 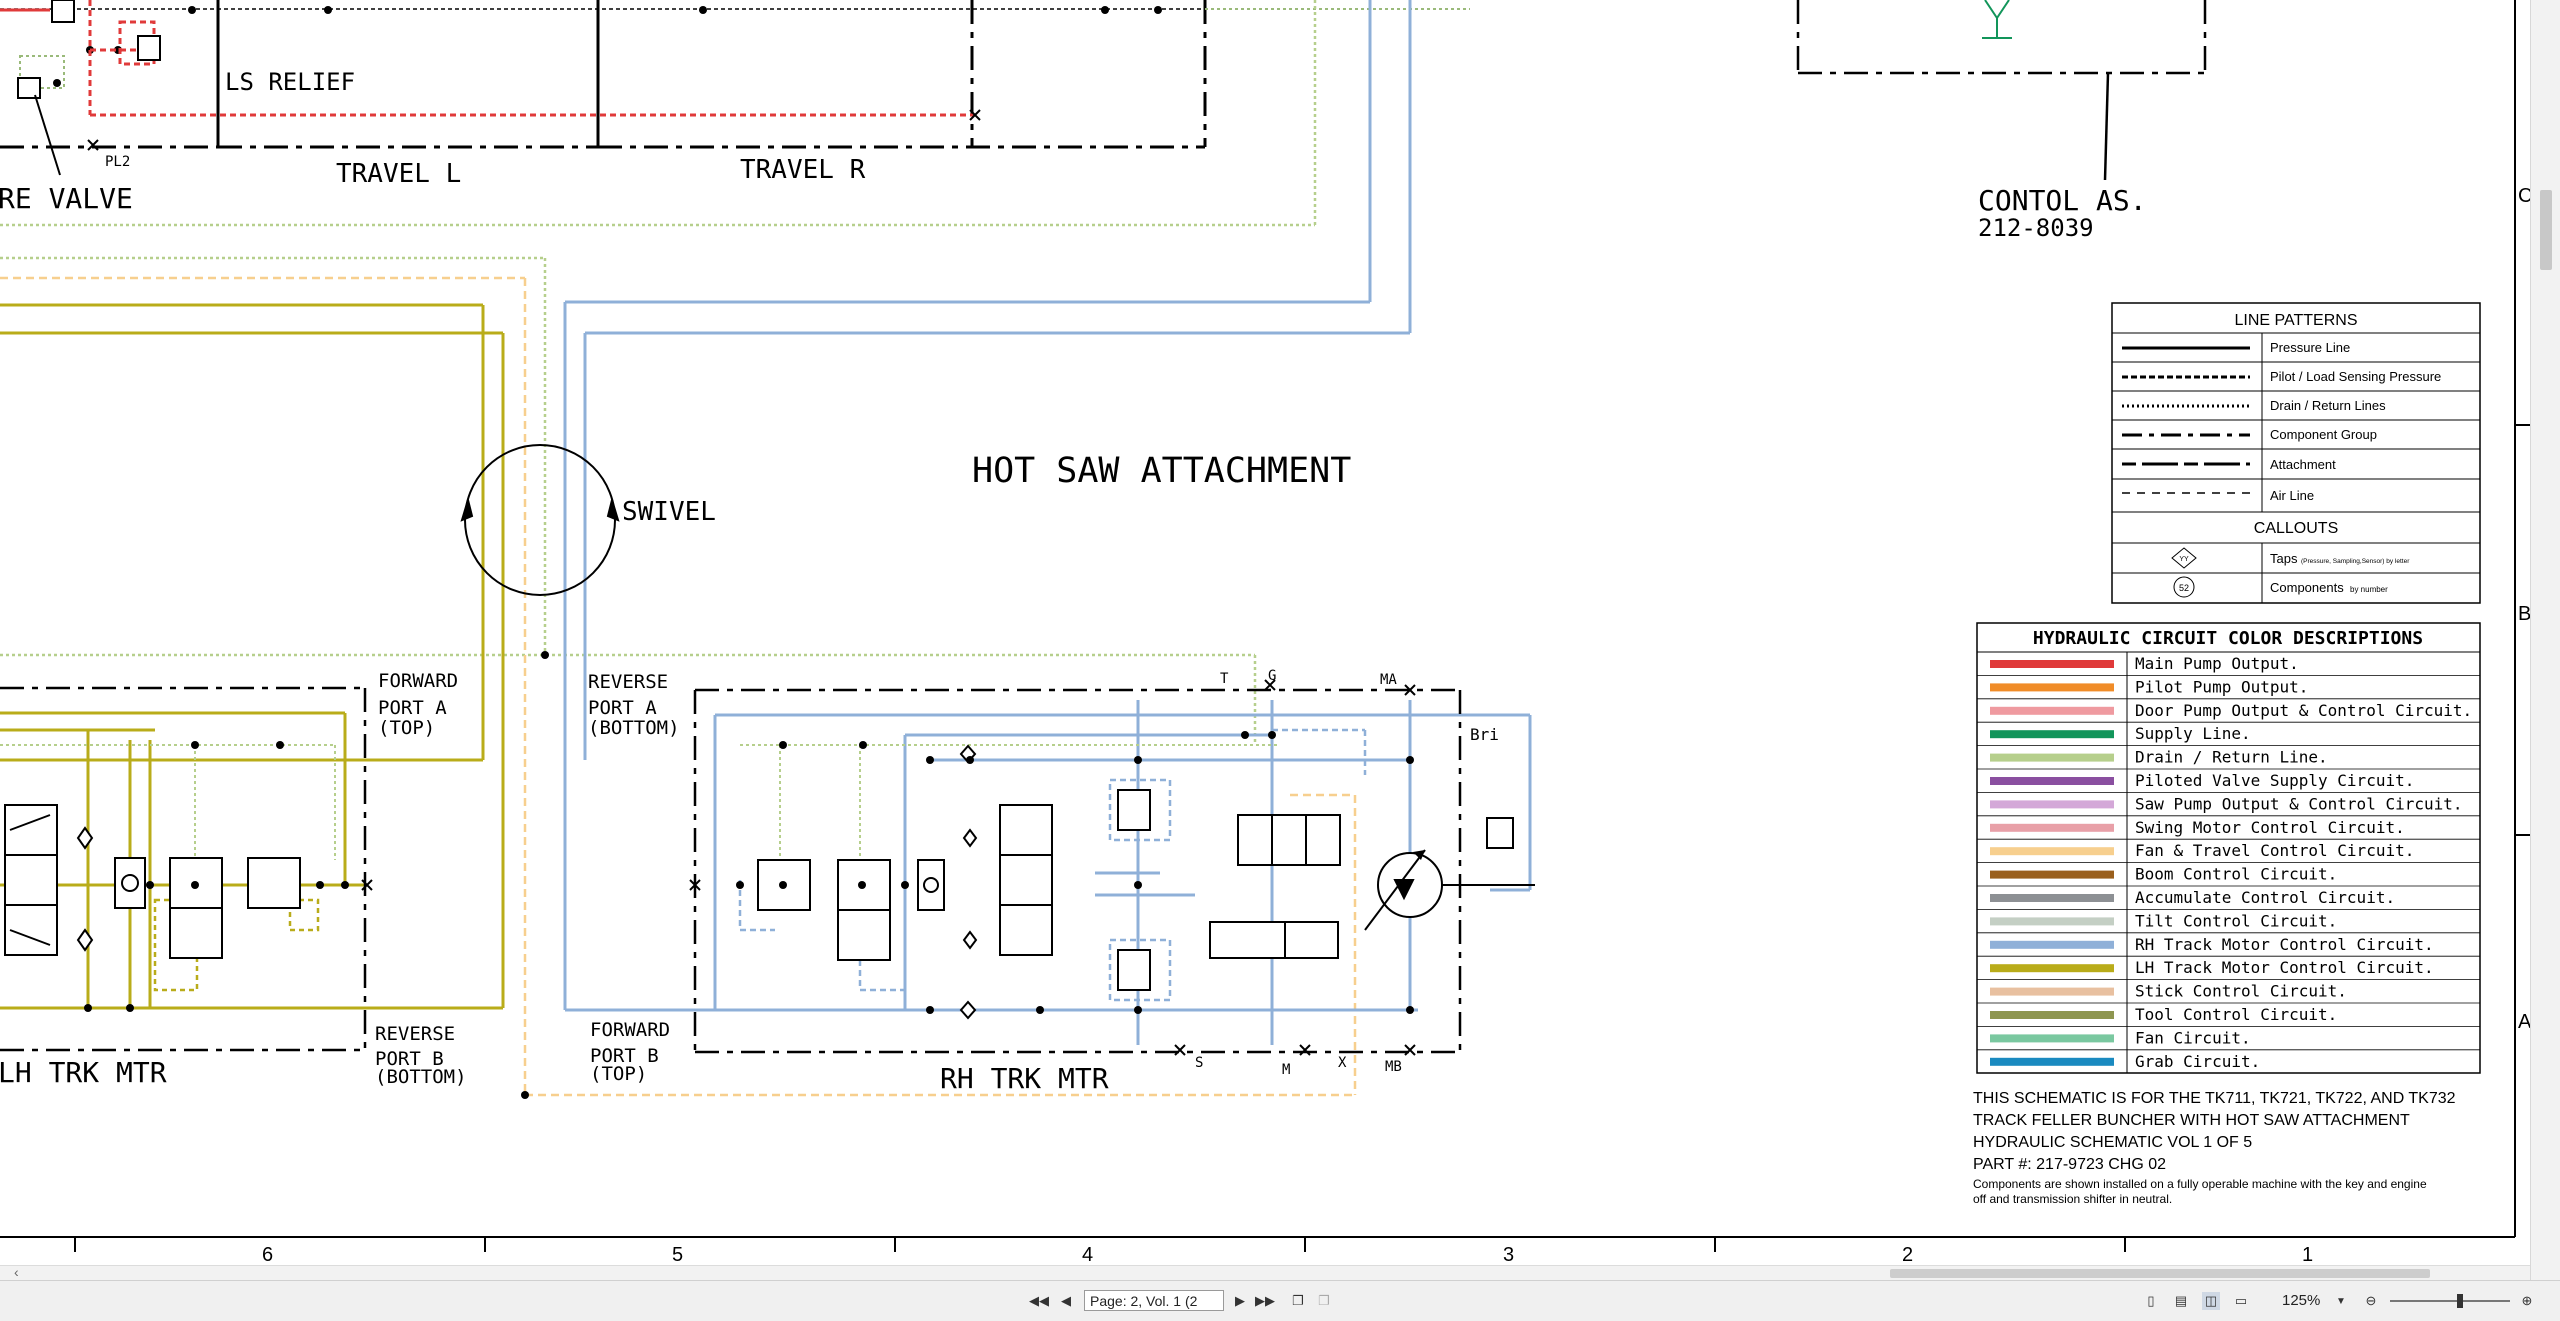 I want to click on zoom-slider, so click(x=2450, y=1301).